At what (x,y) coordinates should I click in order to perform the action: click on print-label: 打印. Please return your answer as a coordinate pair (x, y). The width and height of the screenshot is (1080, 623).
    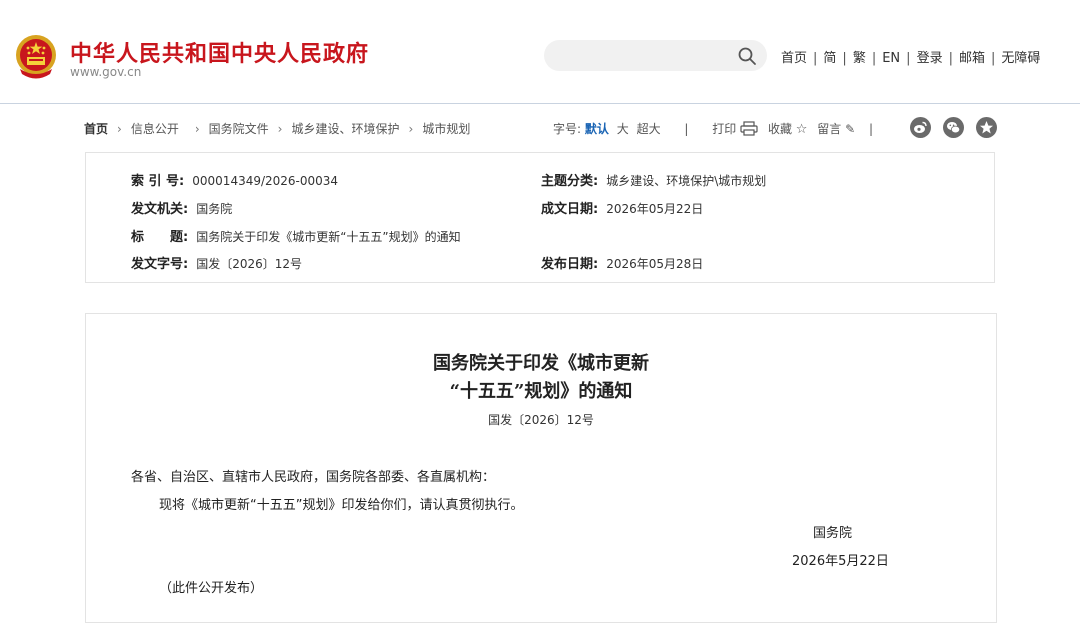
    Looking at the image, I should click on (724, 129).